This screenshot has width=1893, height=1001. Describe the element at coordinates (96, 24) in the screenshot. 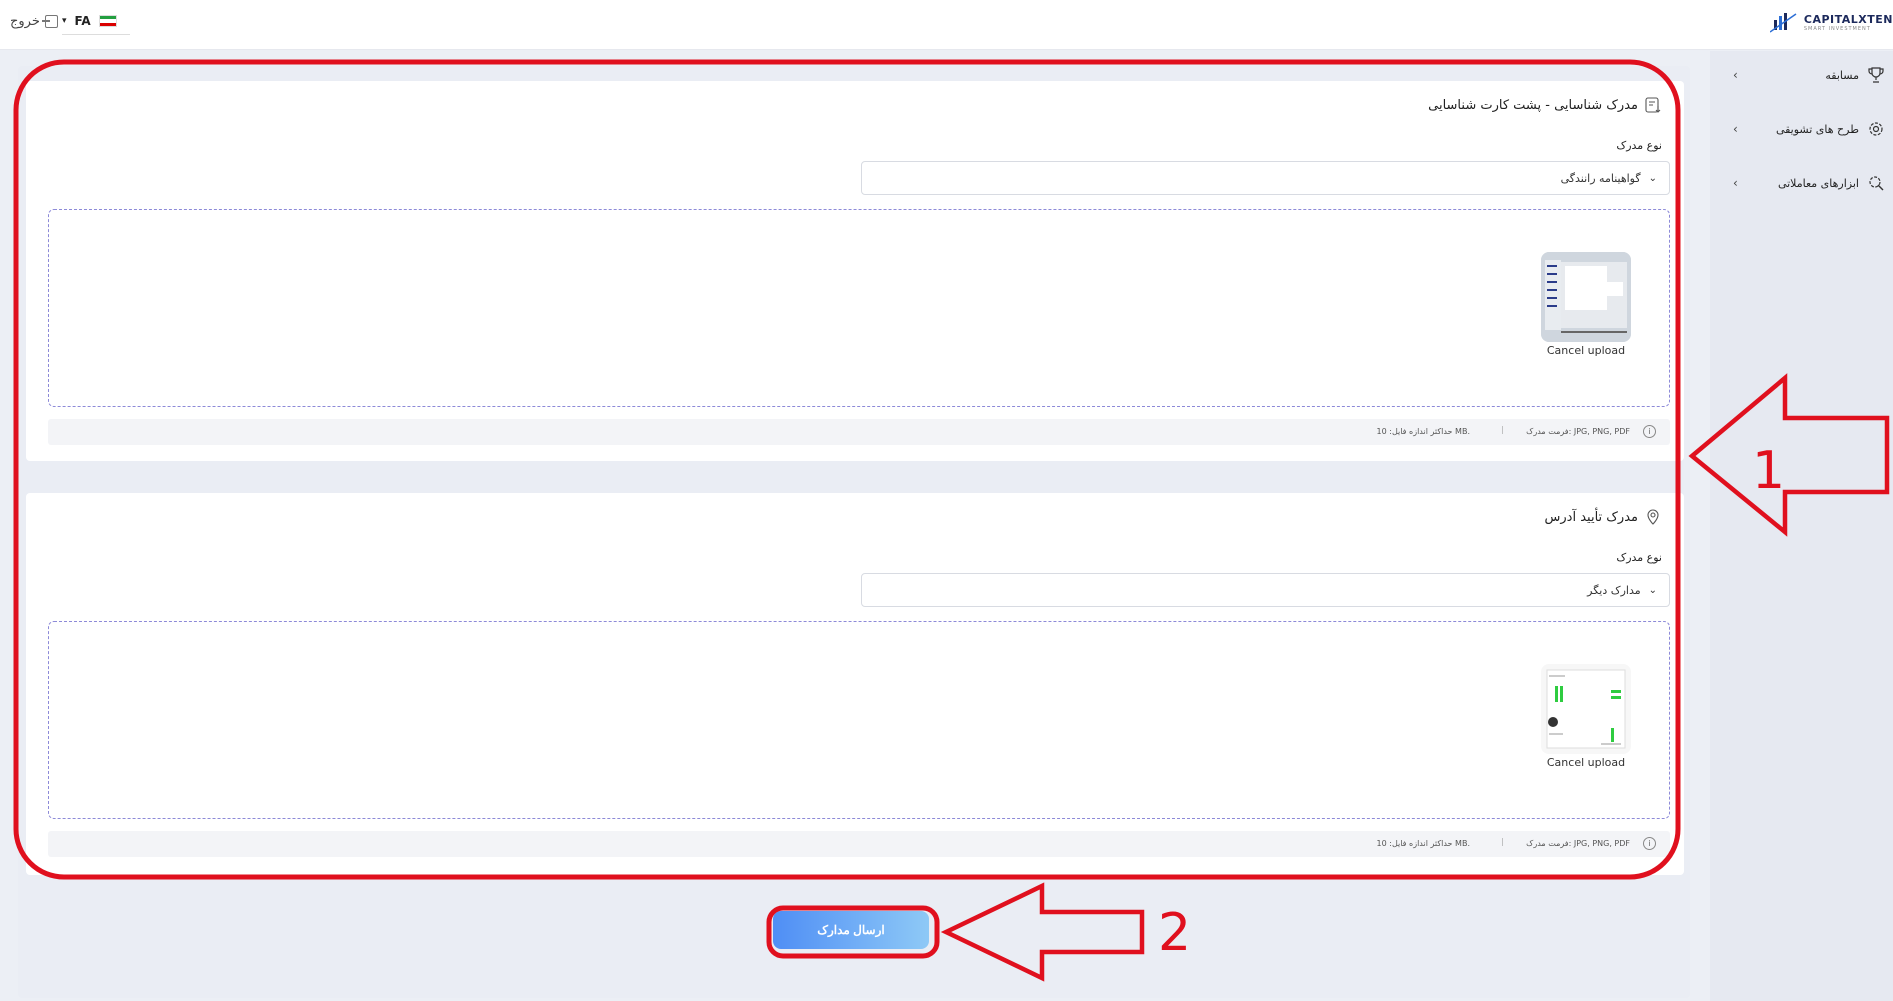

I see `language-selector: ▾ FA` at that location.